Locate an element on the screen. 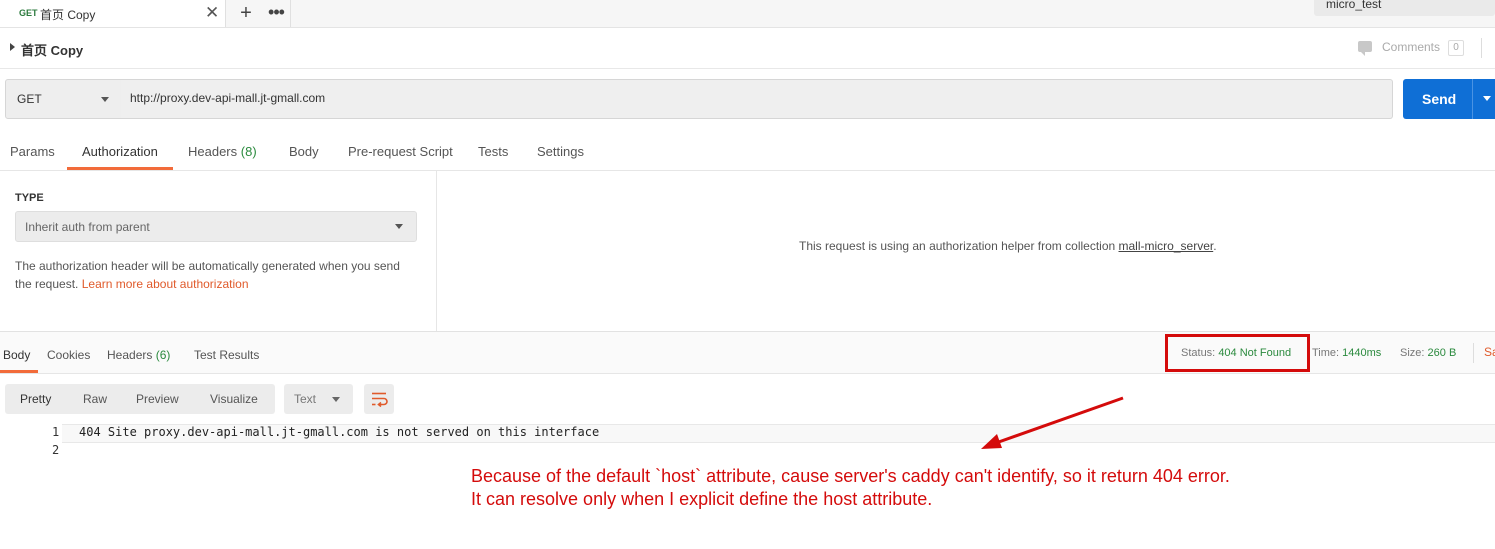 The height and width of the screenshot is (549, 1495). response-tab-body: Body is located at coordinates (16, 355).